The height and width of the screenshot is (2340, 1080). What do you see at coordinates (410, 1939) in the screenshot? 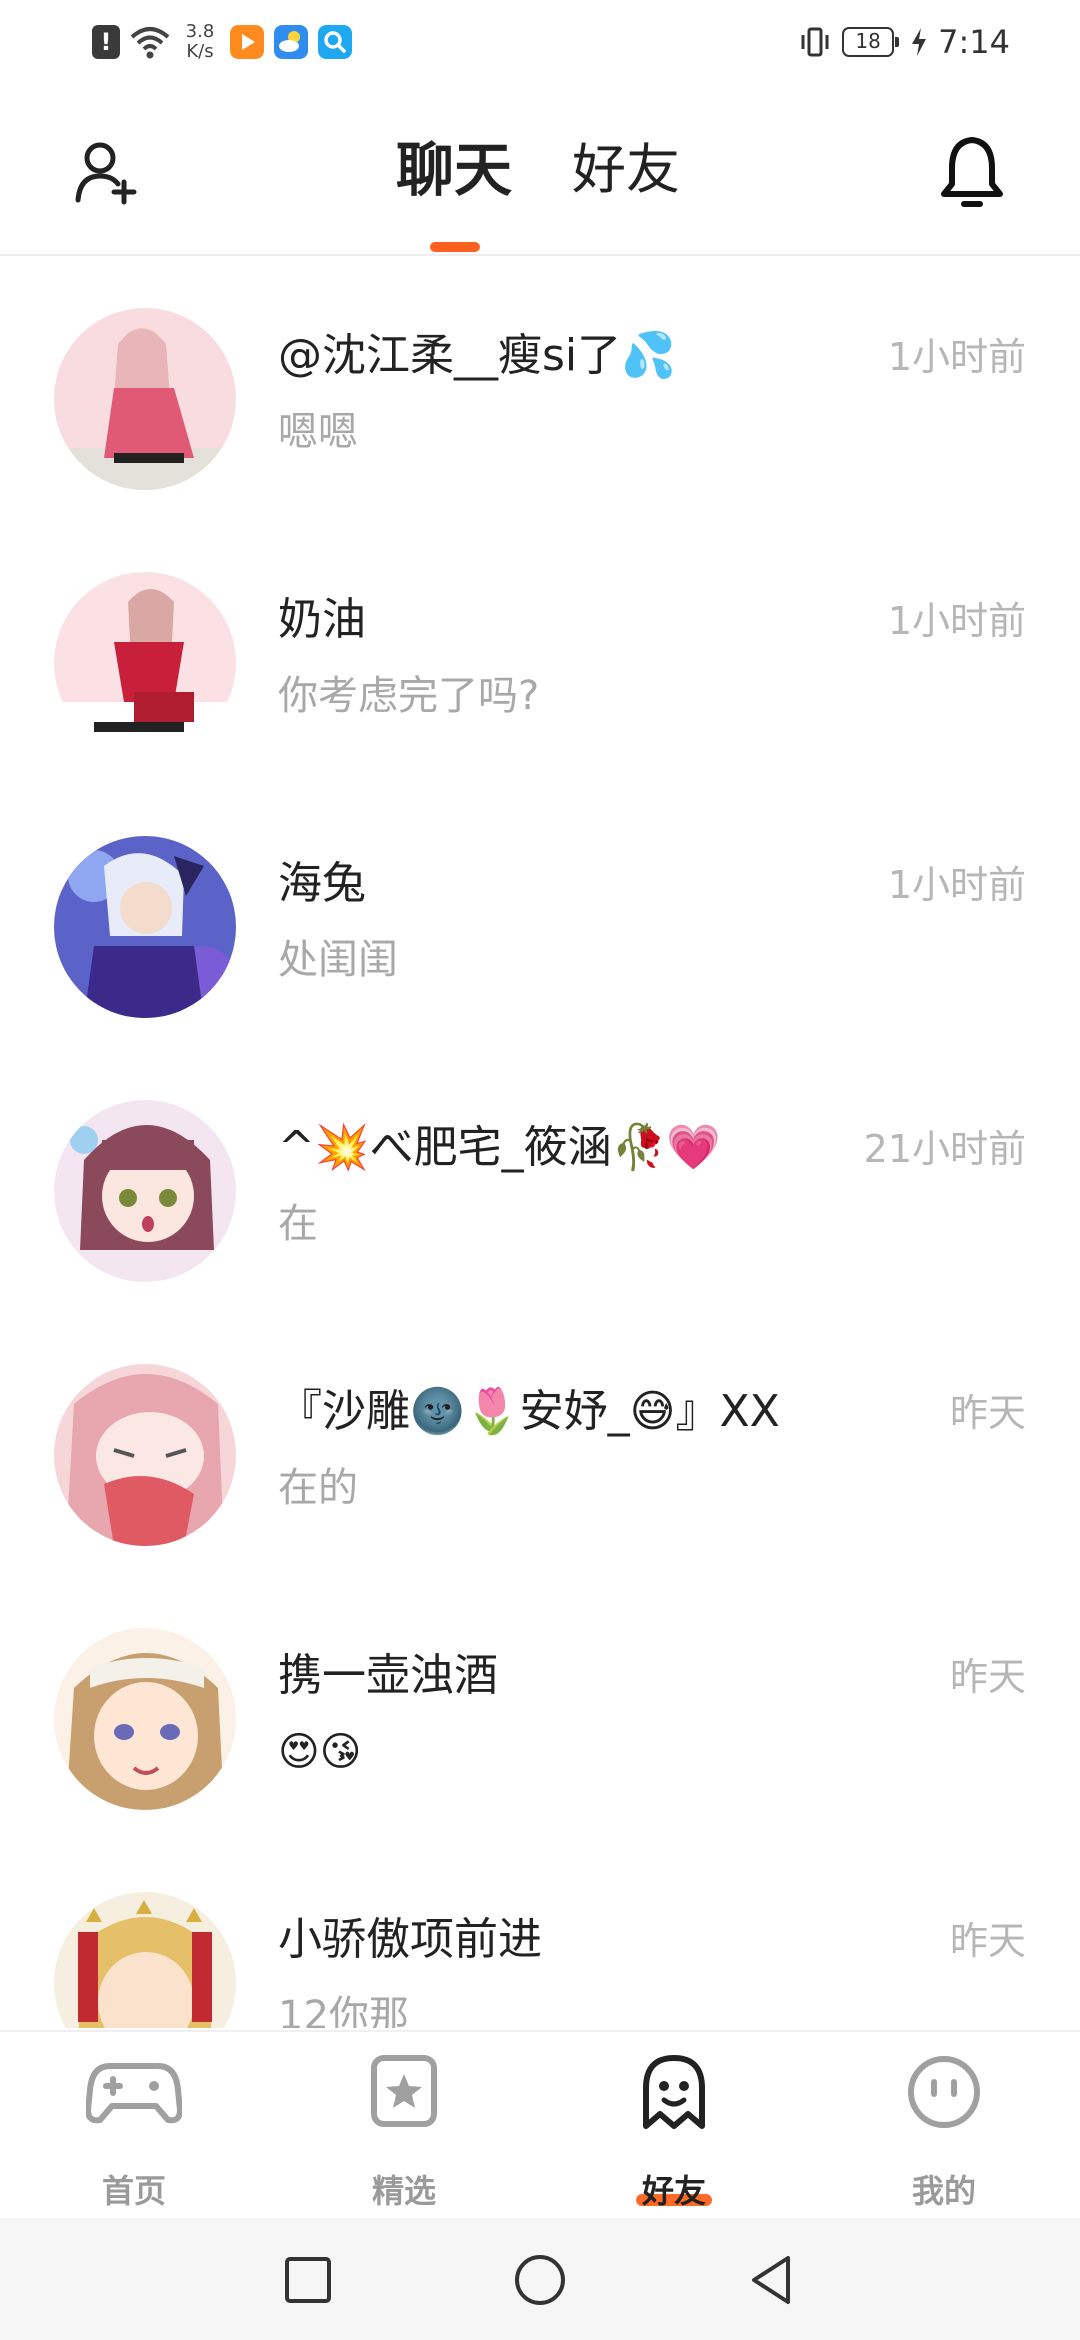
I see `chat-name: 小骄傲项前进` at bounding box center [410, 1939].